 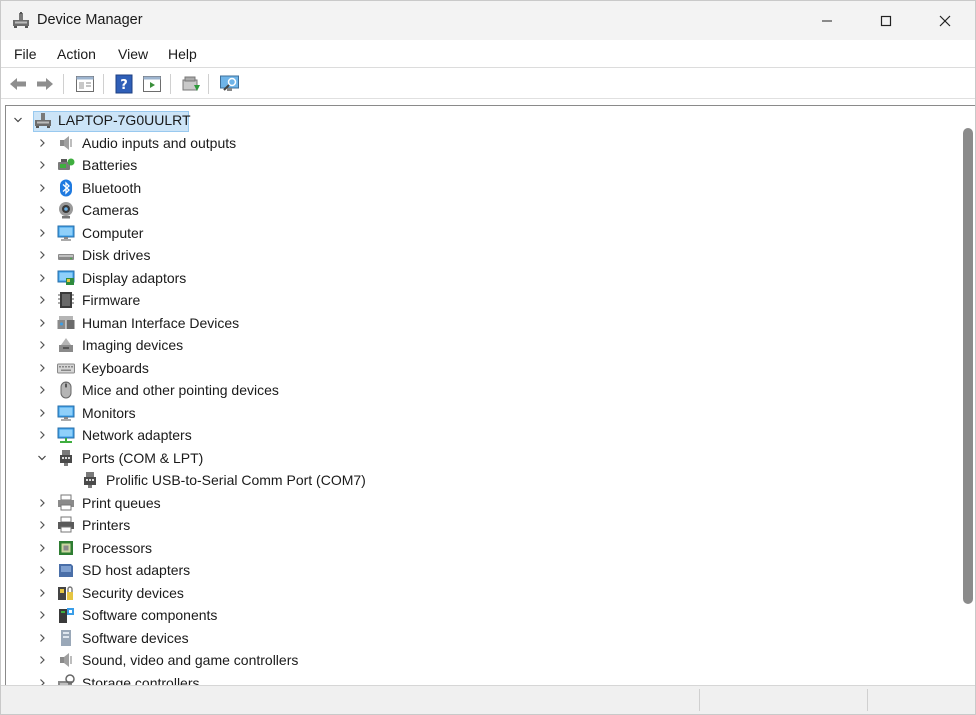 What do you see at coordinates (481, 413) in the screenshot?
I see `tree-item-monitors: Monitors` at bounding box center [481, 413].